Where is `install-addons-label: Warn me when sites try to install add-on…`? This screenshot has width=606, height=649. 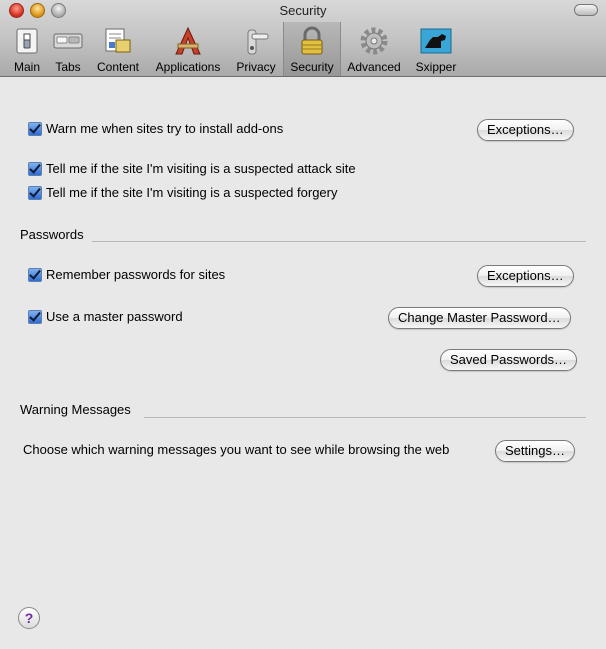 install-addons-label: Warn me when sites try to install add-on… is located at coordinates (165, 128).